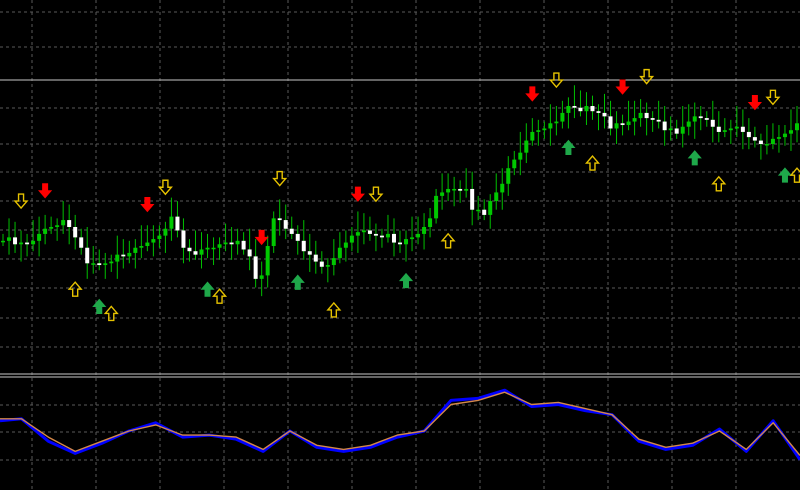  What do you see at coordinates (400, 424) in the screenshot?
I see `oscillator-pane` at bounding box center [400, 424].